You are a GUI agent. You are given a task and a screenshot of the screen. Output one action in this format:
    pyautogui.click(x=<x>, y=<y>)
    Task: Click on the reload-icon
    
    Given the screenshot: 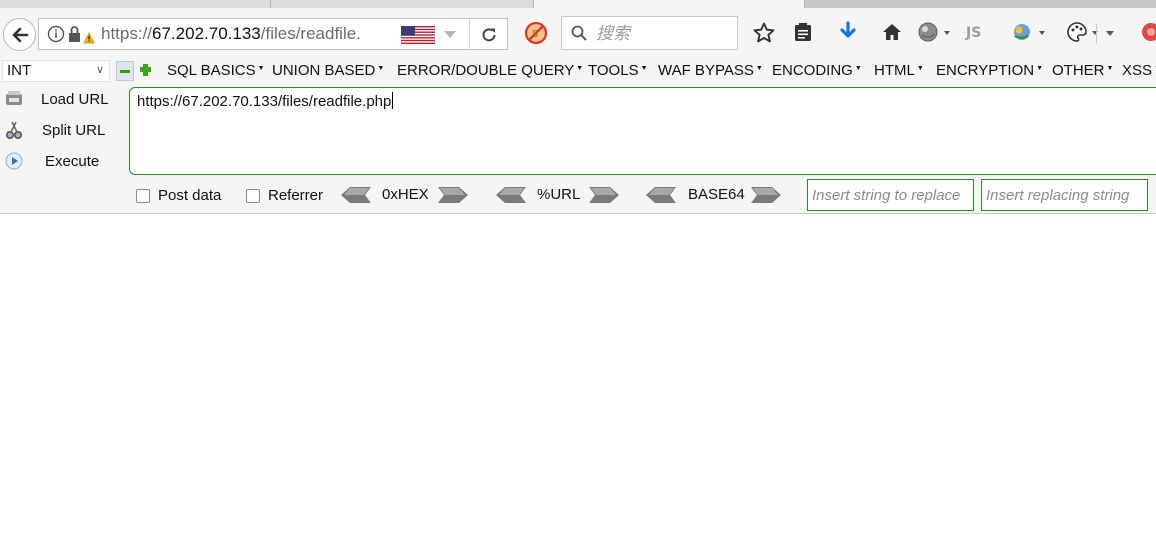 What is the action you would take?
    pyautogui.click(x=489, y=35)
    